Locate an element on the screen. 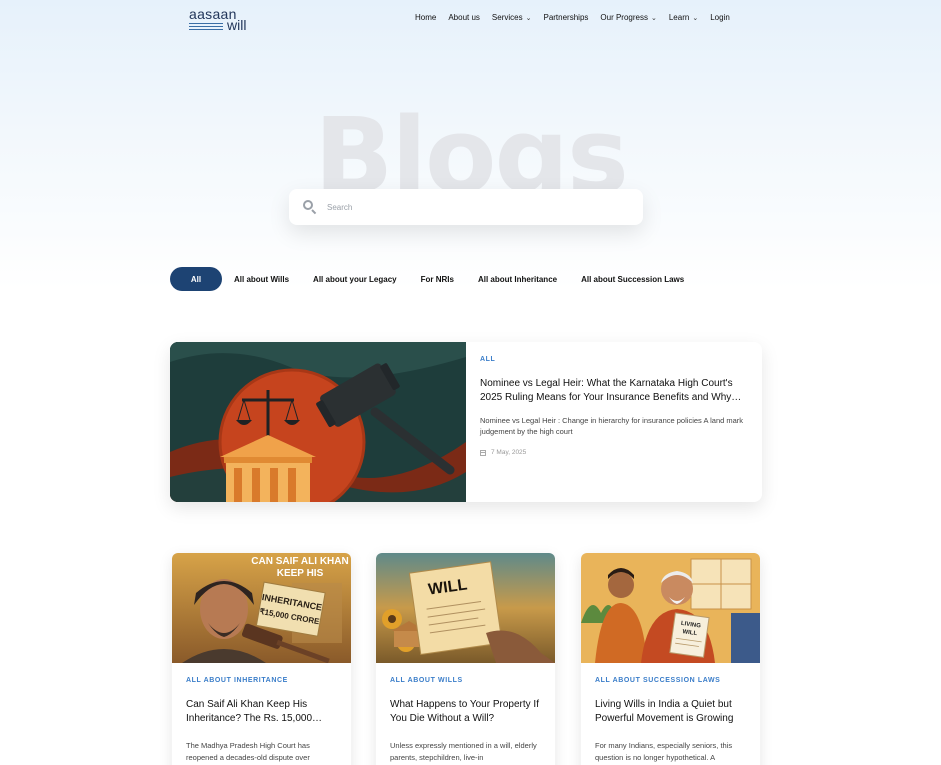  nav-label: About us is located at coordinates (464, 17).